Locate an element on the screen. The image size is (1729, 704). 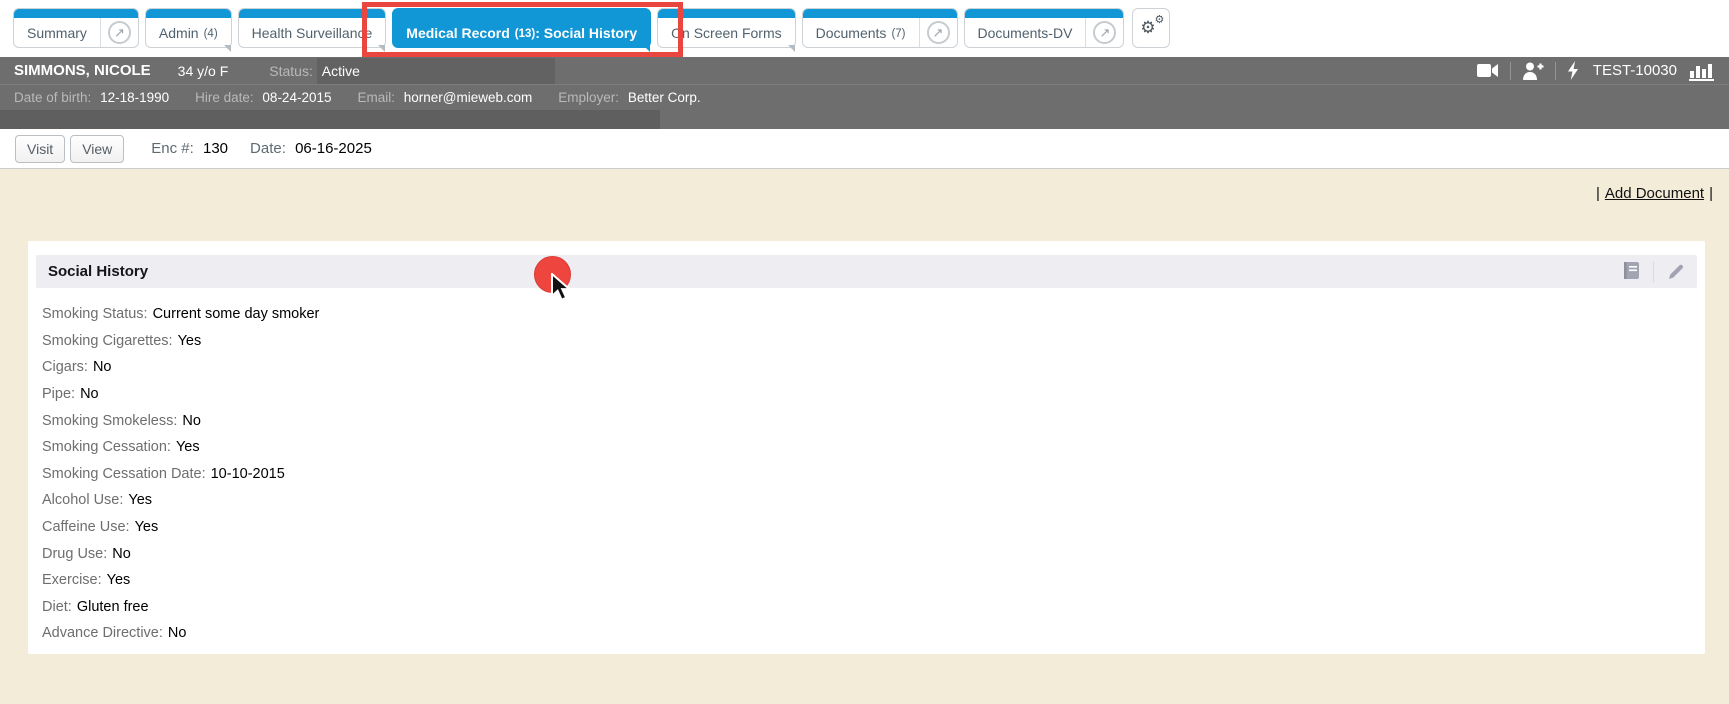
cursor-icon is located at coordinates (563, 289).